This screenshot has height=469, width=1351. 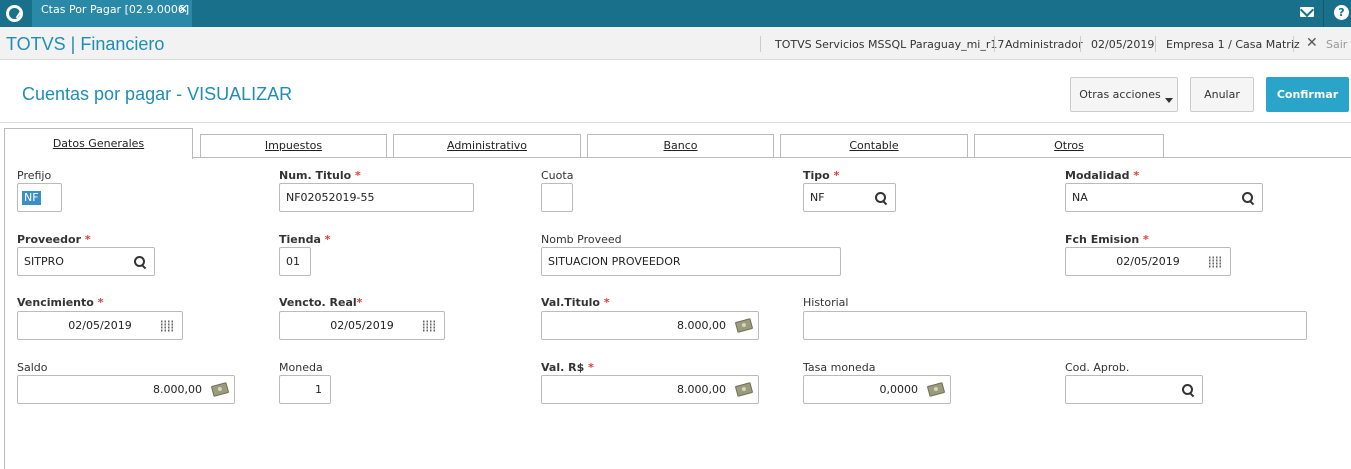 I want to click on tab-otros: Otros, so click(x=1069, y=146).